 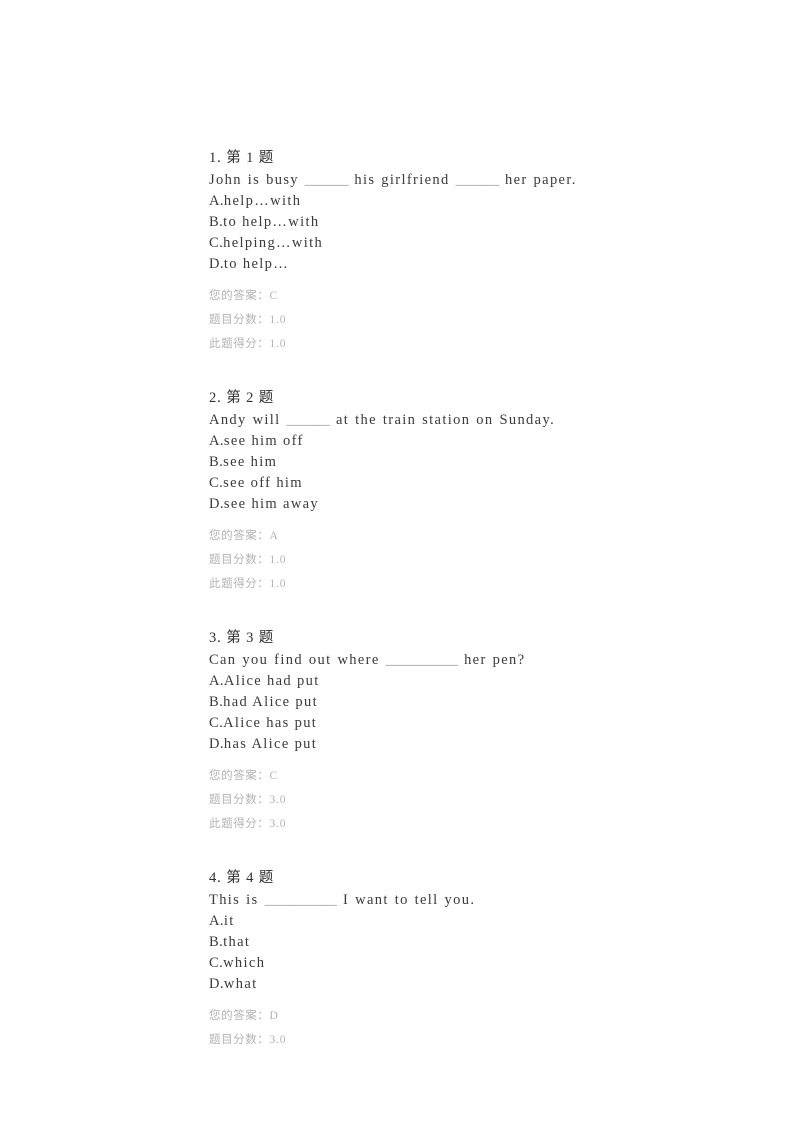 What do you see at coordinates (409, 243) in the screenshot?
I see `option-item: C.helping…with` at bounding box center [409, 243].